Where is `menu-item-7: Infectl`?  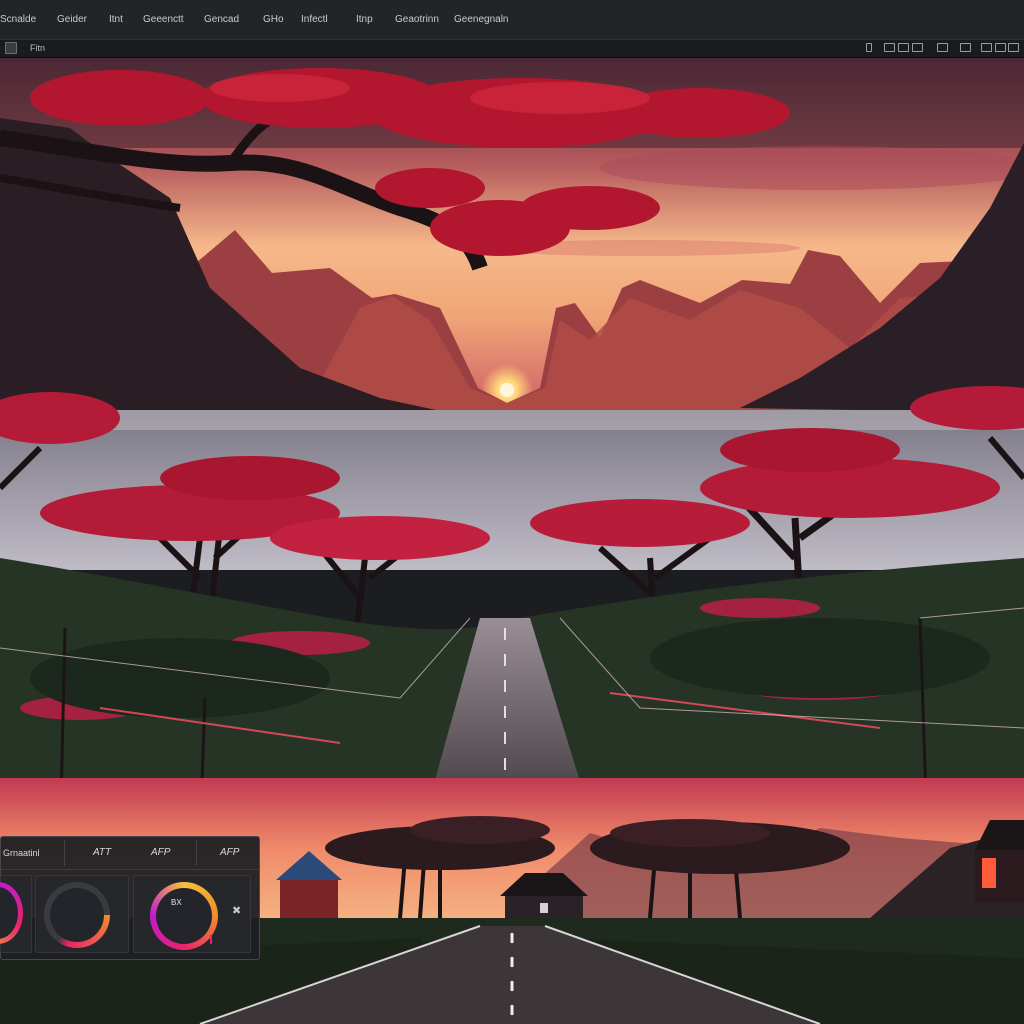 menu-item-7: Infectl is located at coordinates (314, 20).